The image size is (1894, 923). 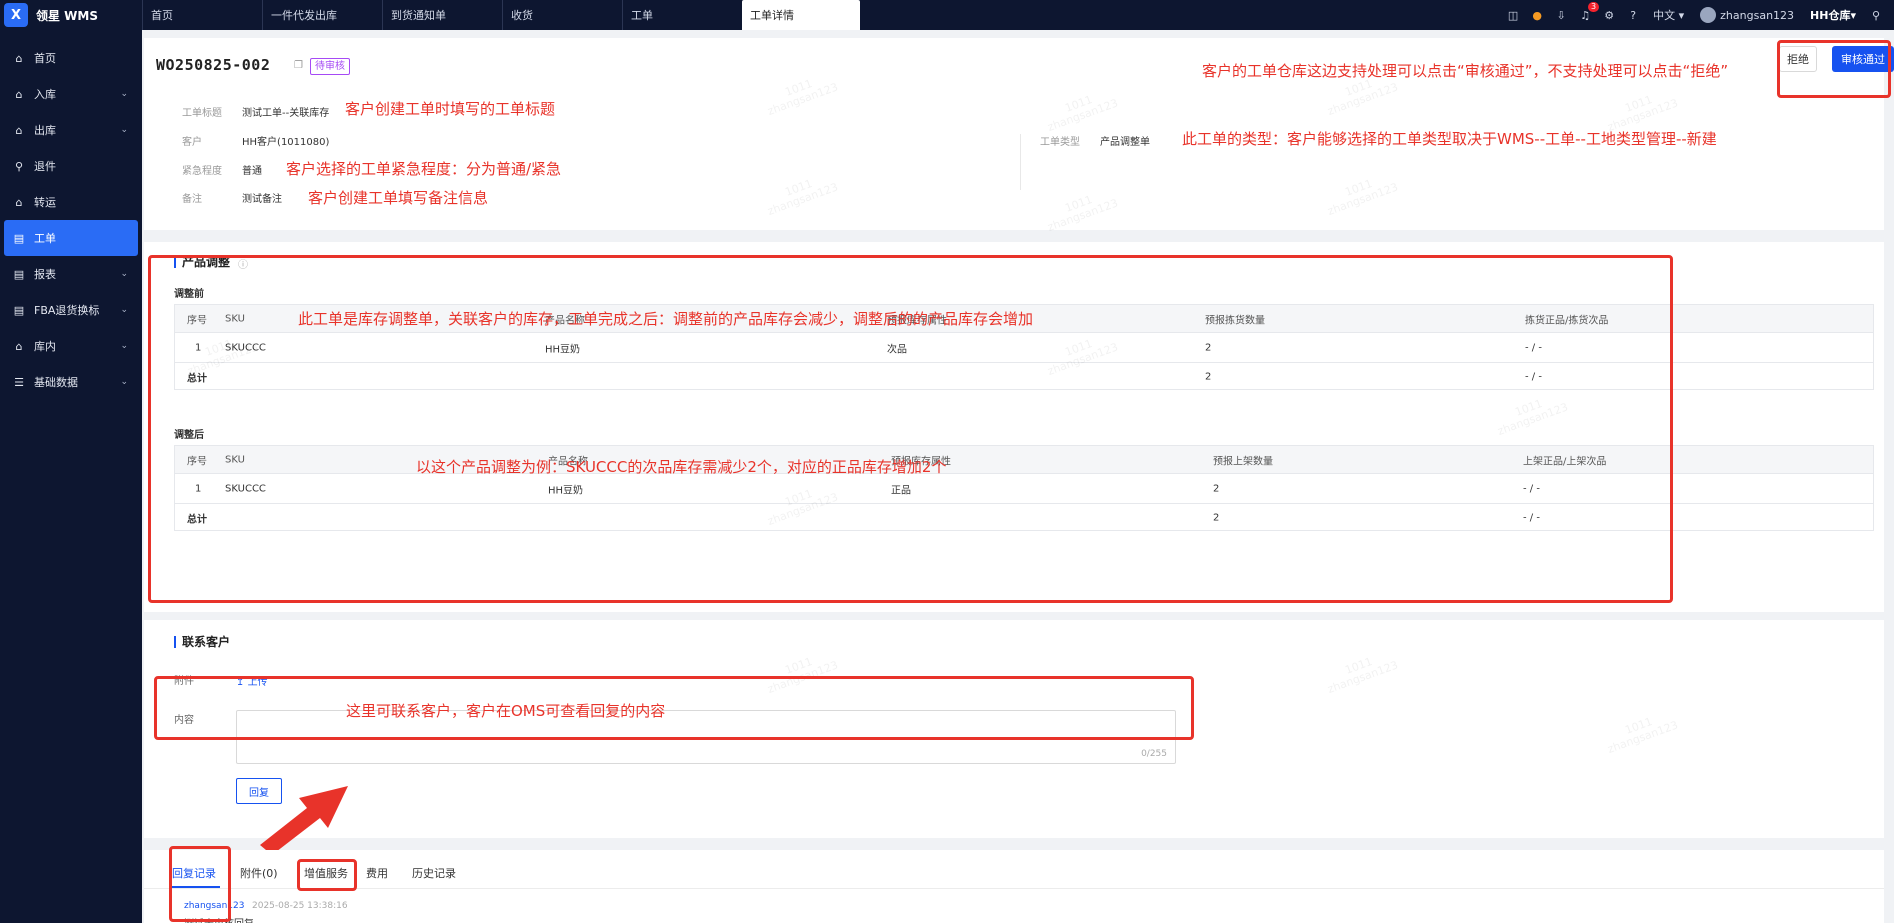 What do you see at coordinates (434, 873) in the screenshot?
I see `tab-history: 历史记录` at bounding box center [434, 873].